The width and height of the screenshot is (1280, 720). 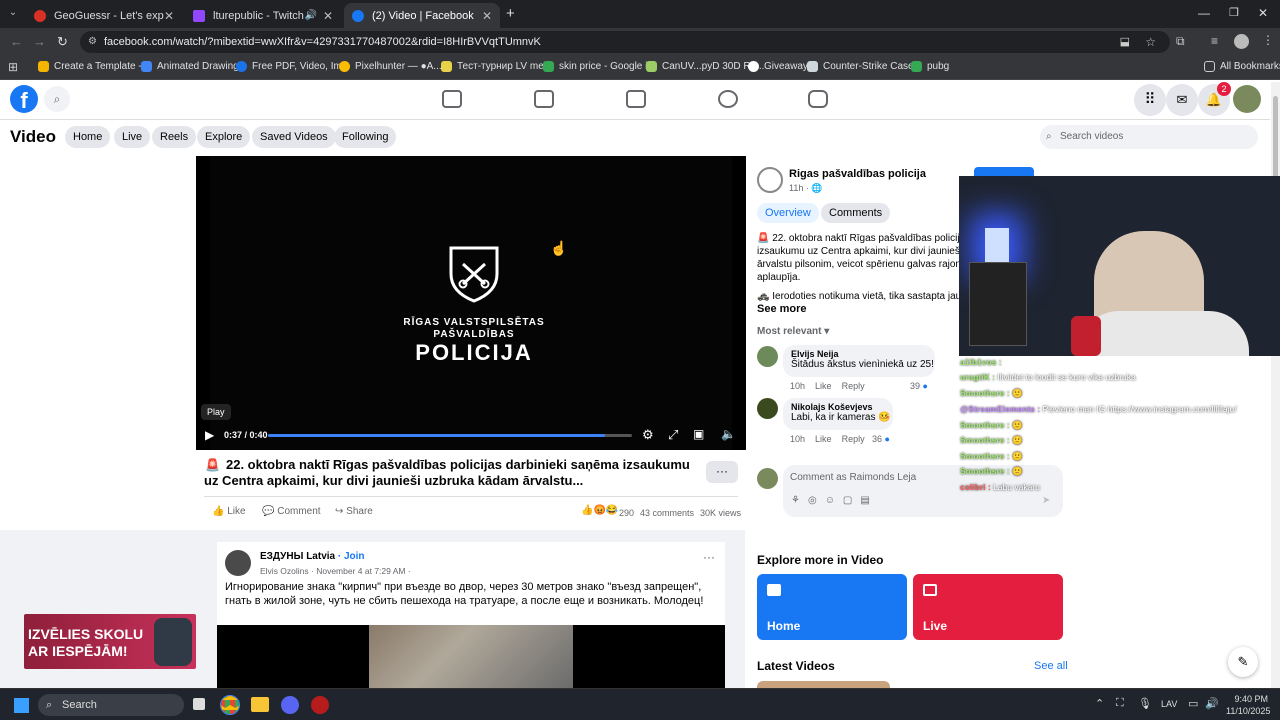 I want to click on tray-chevron-icon: ⌃, so click(x=1099, y=703).